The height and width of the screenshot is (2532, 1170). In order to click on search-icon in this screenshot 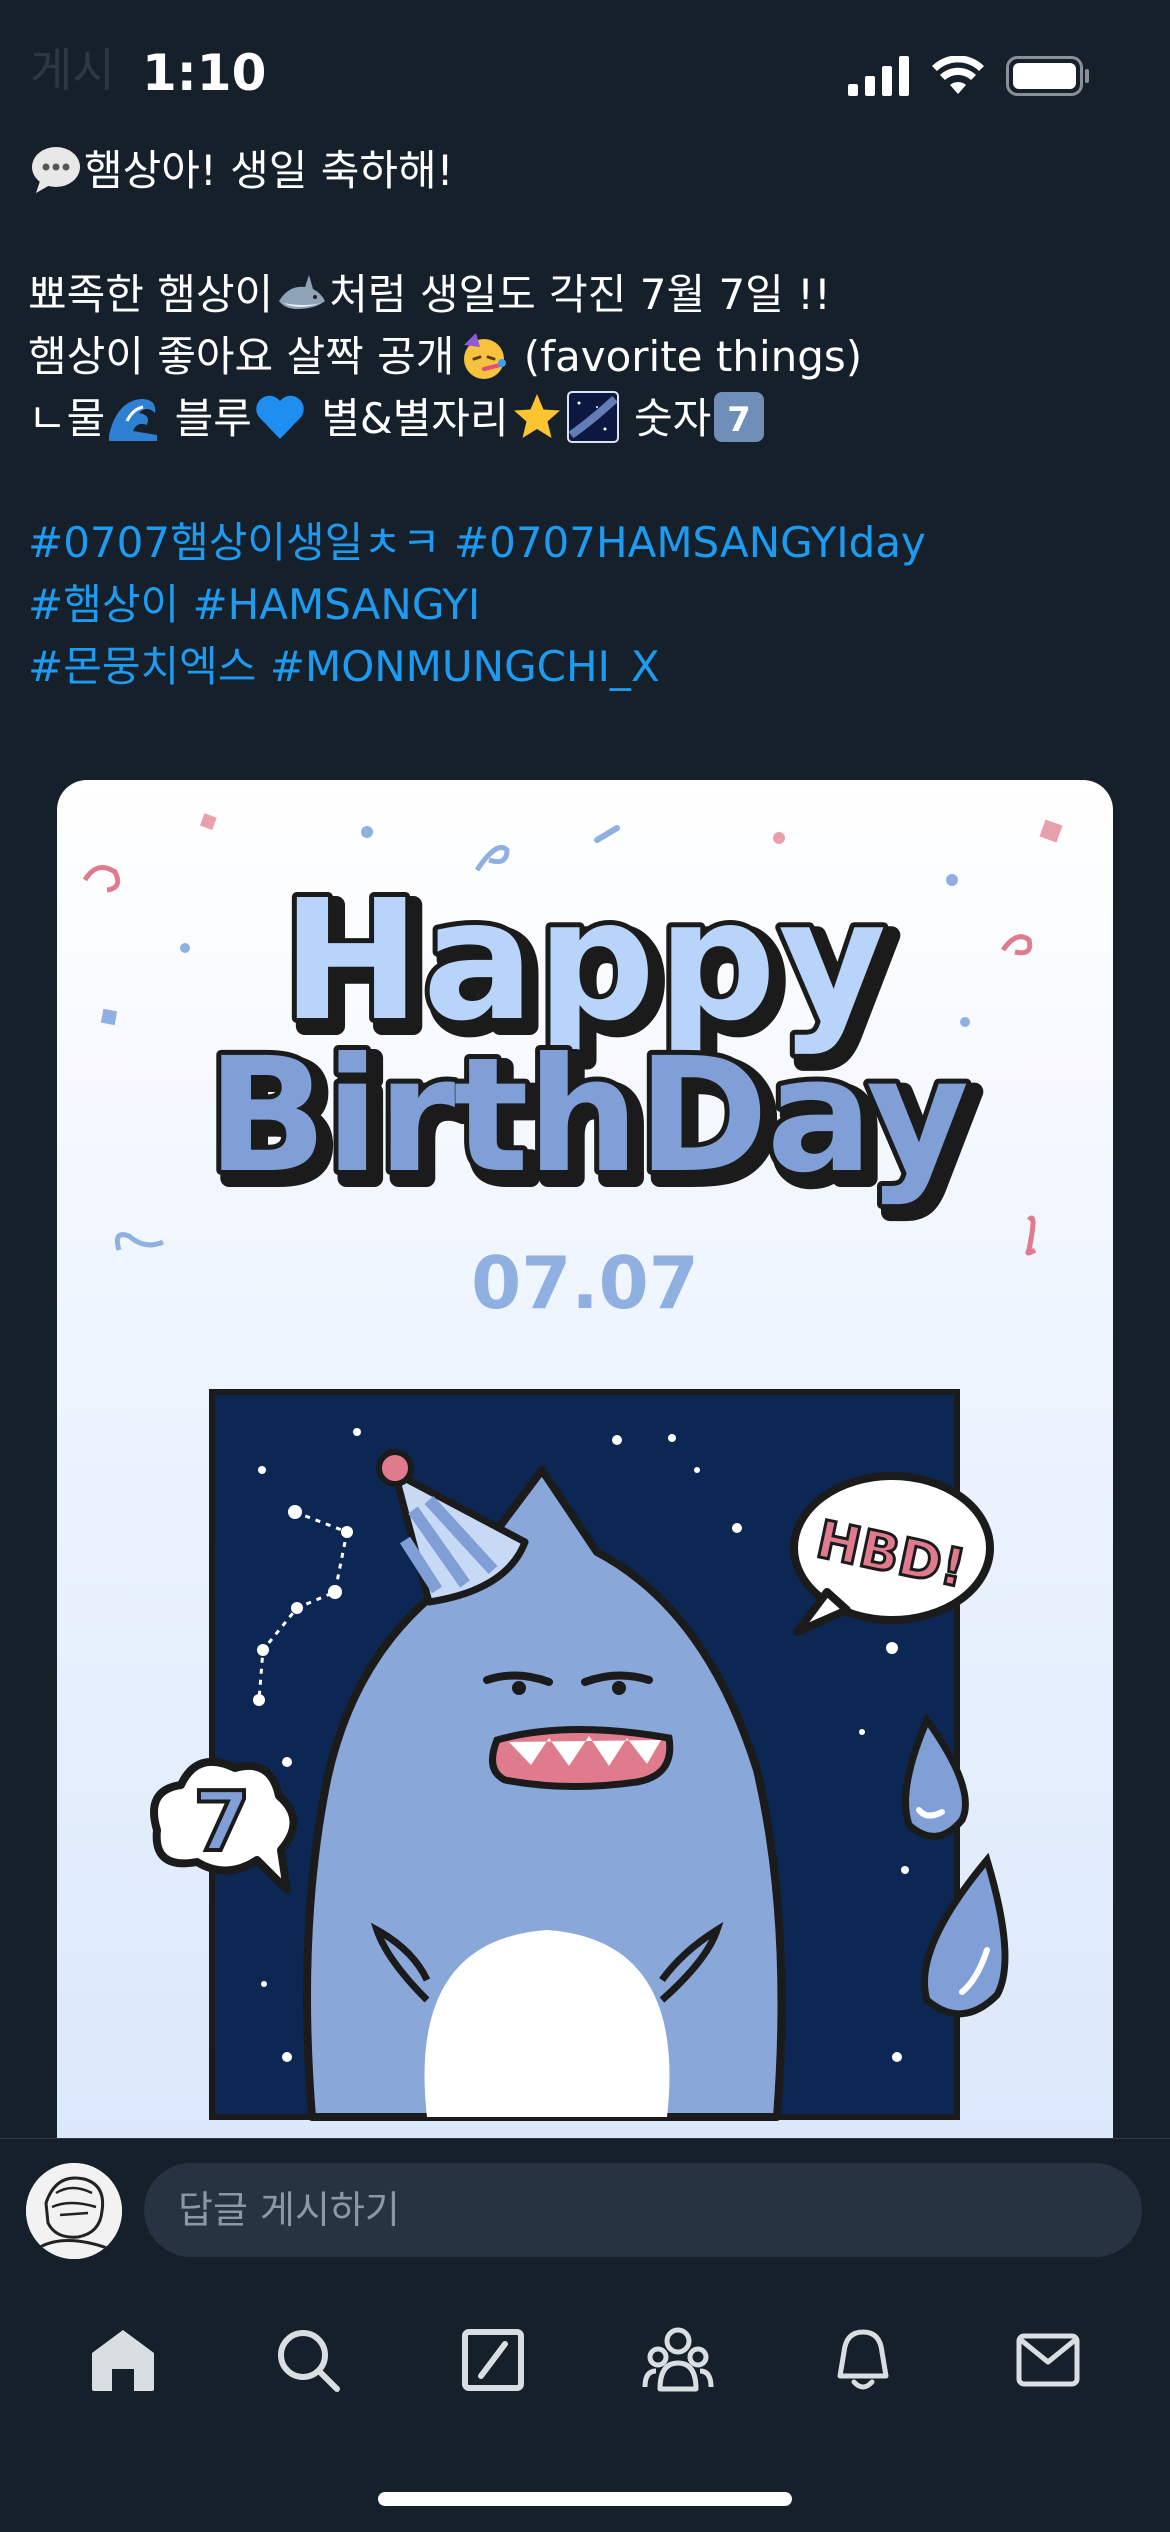, I will do `click(308, 2361)`.